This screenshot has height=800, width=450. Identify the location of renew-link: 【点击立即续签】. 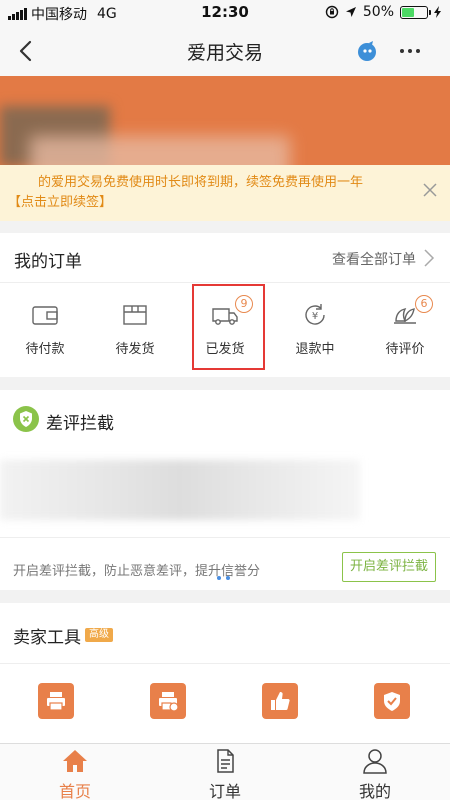
(209, 203).